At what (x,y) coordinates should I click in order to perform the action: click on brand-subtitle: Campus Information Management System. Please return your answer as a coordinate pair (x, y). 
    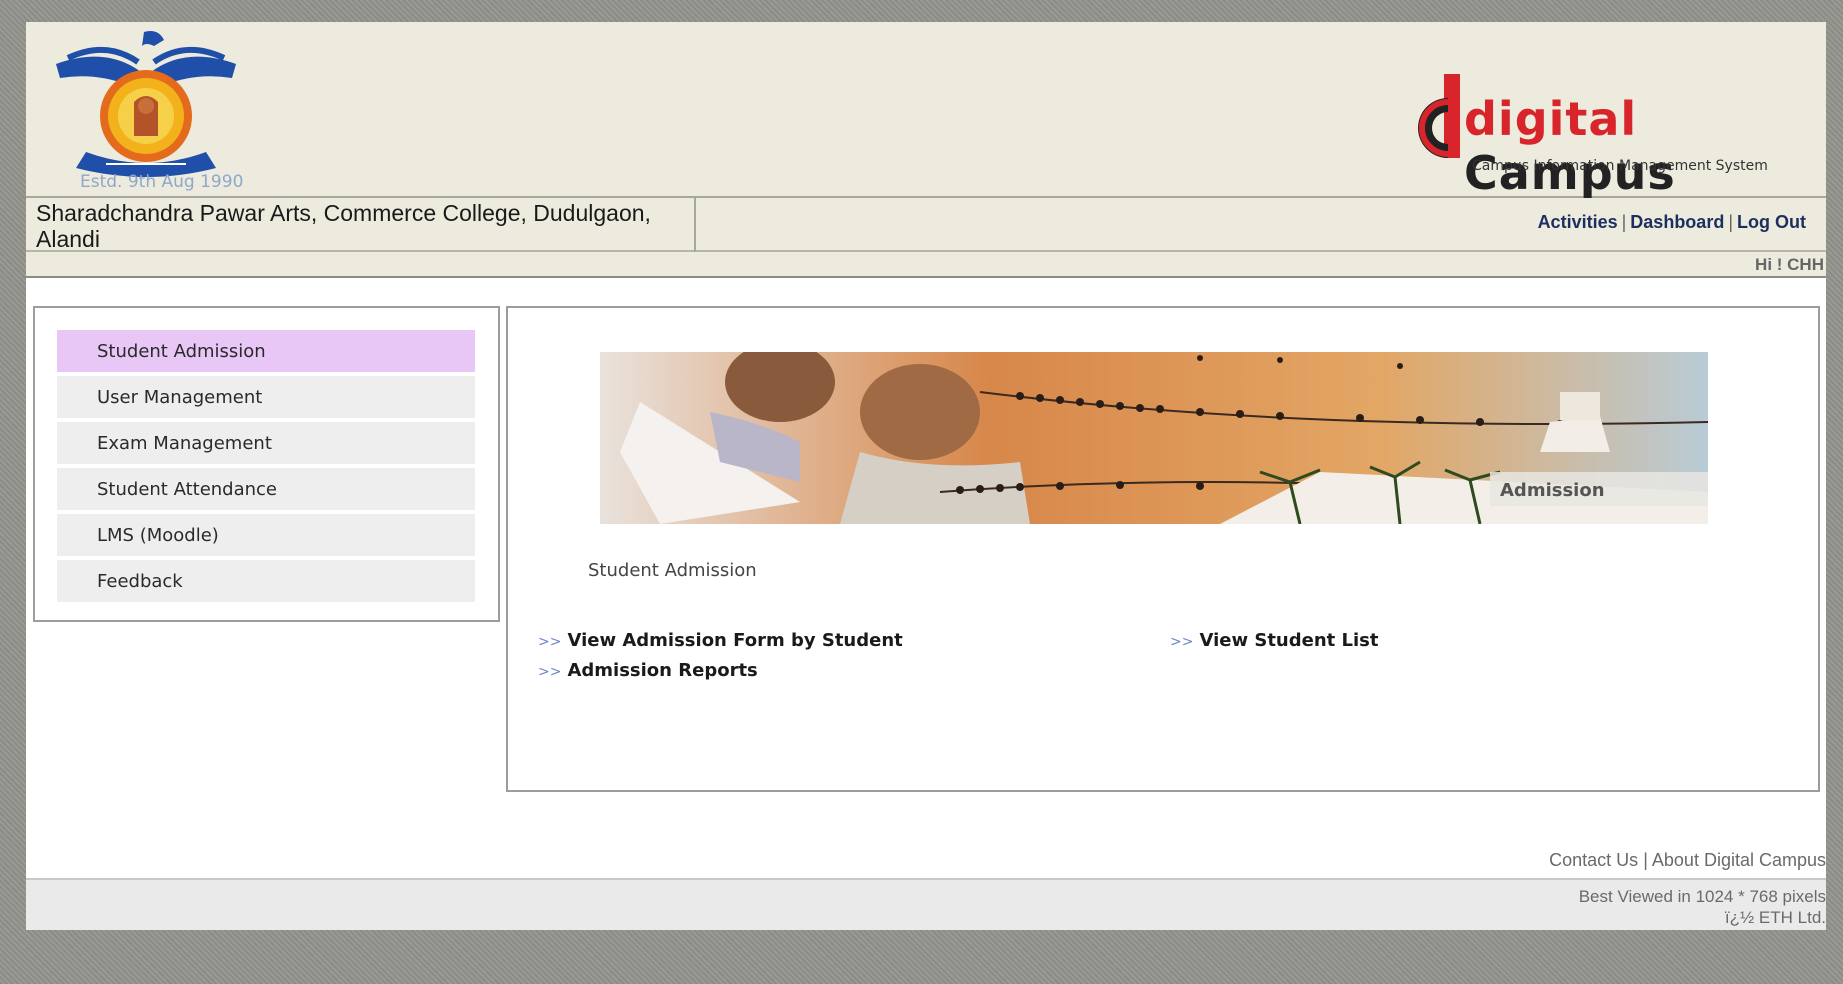
    Looking at the image, I should click on (1620, 166).